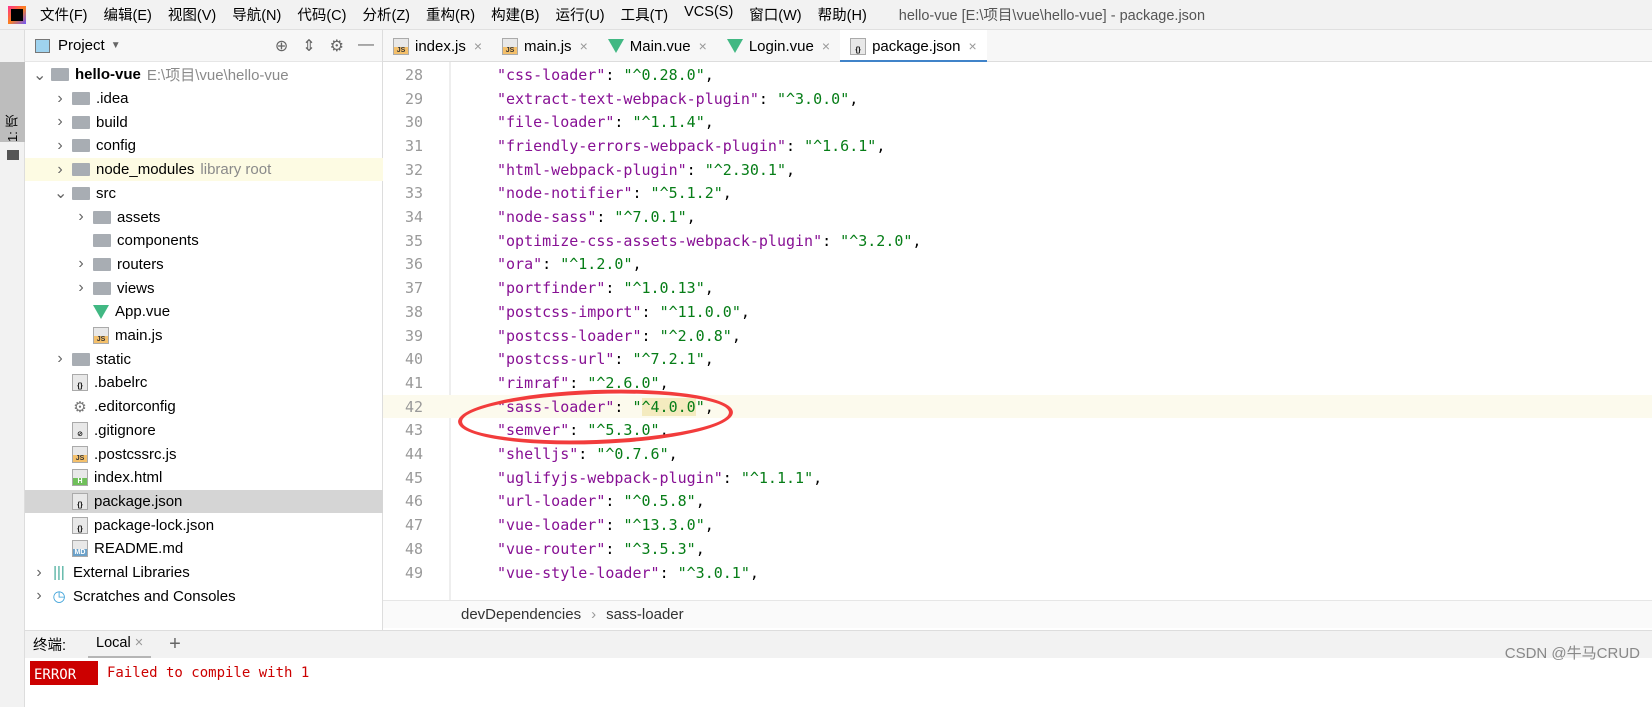 The width and height of the screenshot is (1652, 707). What do you see at coordinates (204, 454) in the screenshot?
I see `tree-item: JS .postcssrc.js` at bounding box center [204, 454].